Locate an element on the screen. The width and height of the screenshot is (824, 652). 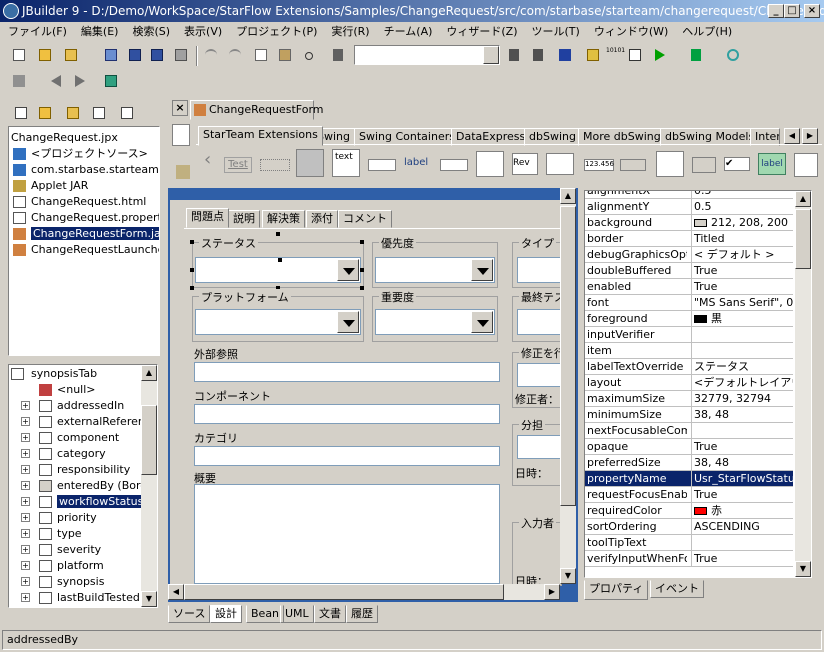
property-value: 32779, 32794 is located at coordinates (742, 398).